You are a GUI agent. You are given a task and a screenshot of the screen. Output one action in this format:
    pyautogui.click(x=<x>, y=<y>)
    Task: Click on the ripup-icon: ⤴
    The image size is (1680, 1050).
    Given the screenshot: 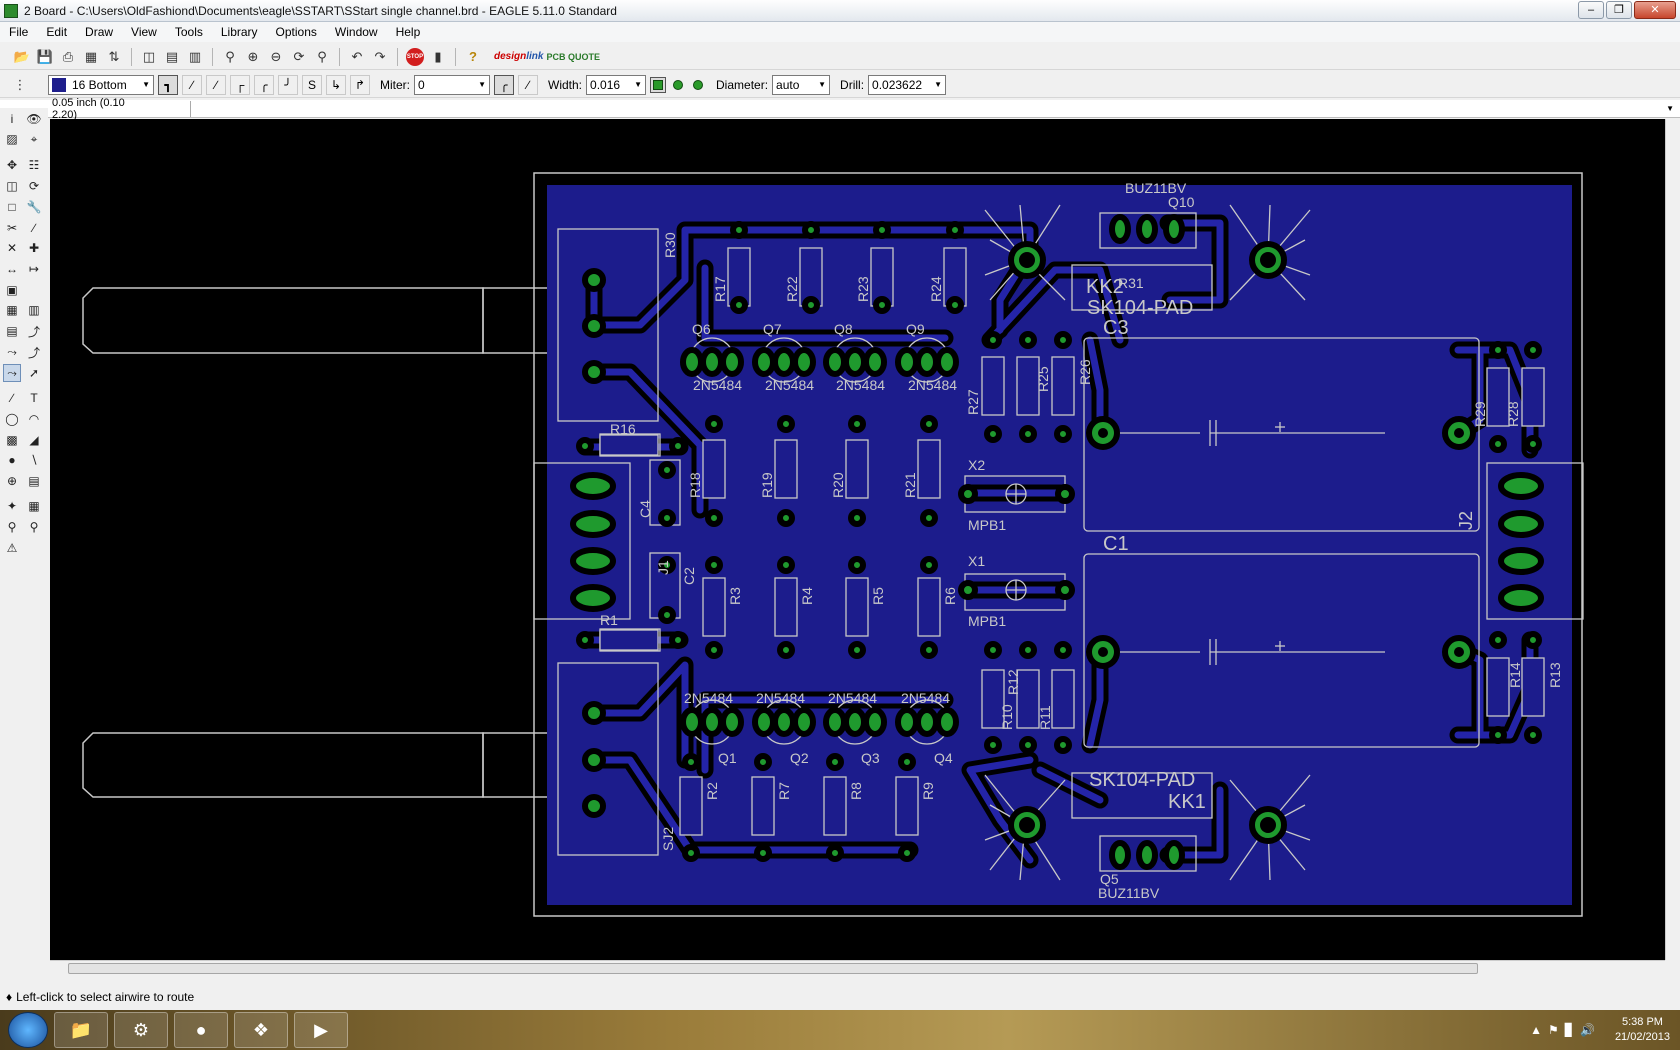 What is the action you would take?
    pyautogui.click(x=34, y=352)
    